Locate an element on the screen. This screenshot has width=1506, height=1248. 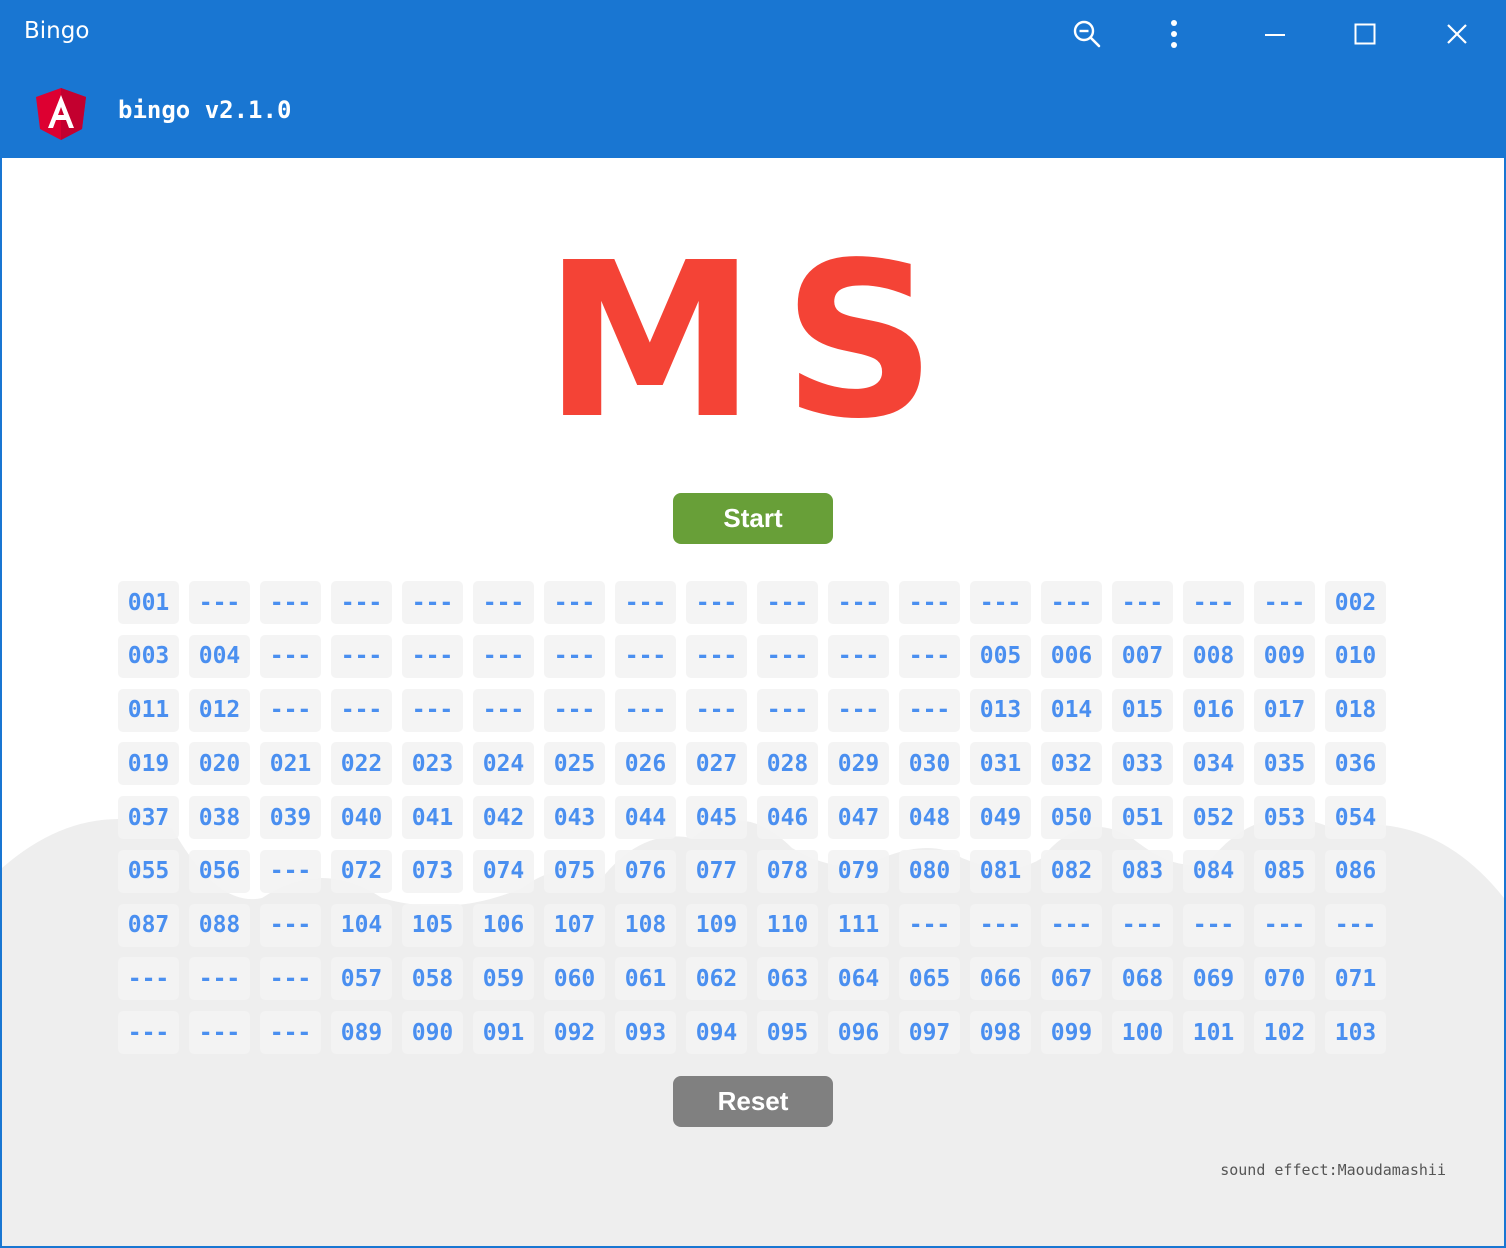
current-number-display: MS is located at coordinates (753, 341).